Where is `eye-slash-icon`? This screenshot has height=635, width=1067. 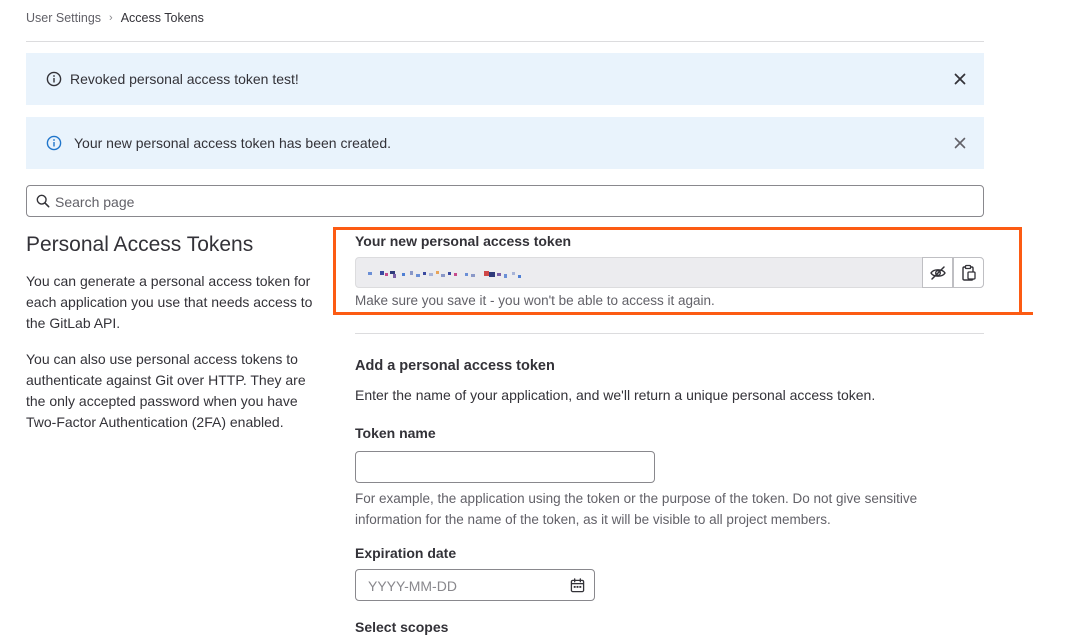
eye-slash-icon is located at coordinates (937, 272).